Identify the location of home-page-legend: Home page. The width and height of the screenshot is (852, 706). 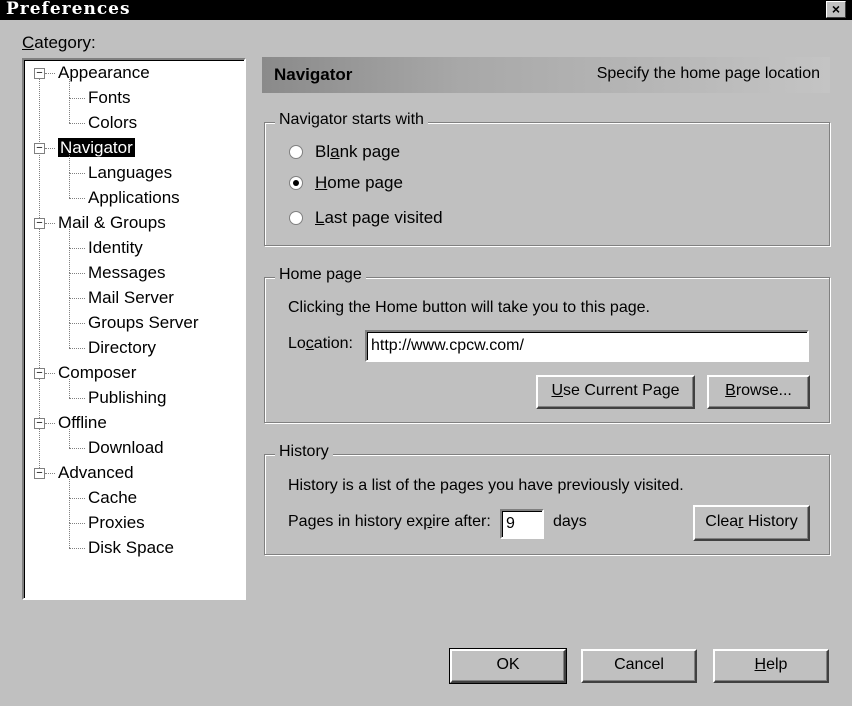
(320, 275).